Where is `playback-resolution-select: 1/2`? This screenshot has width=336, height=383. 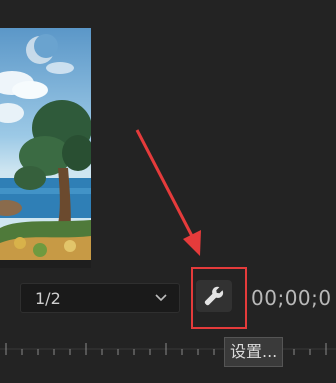 playback-resolution-select: 1/2 is located at coordinates (100, 298).